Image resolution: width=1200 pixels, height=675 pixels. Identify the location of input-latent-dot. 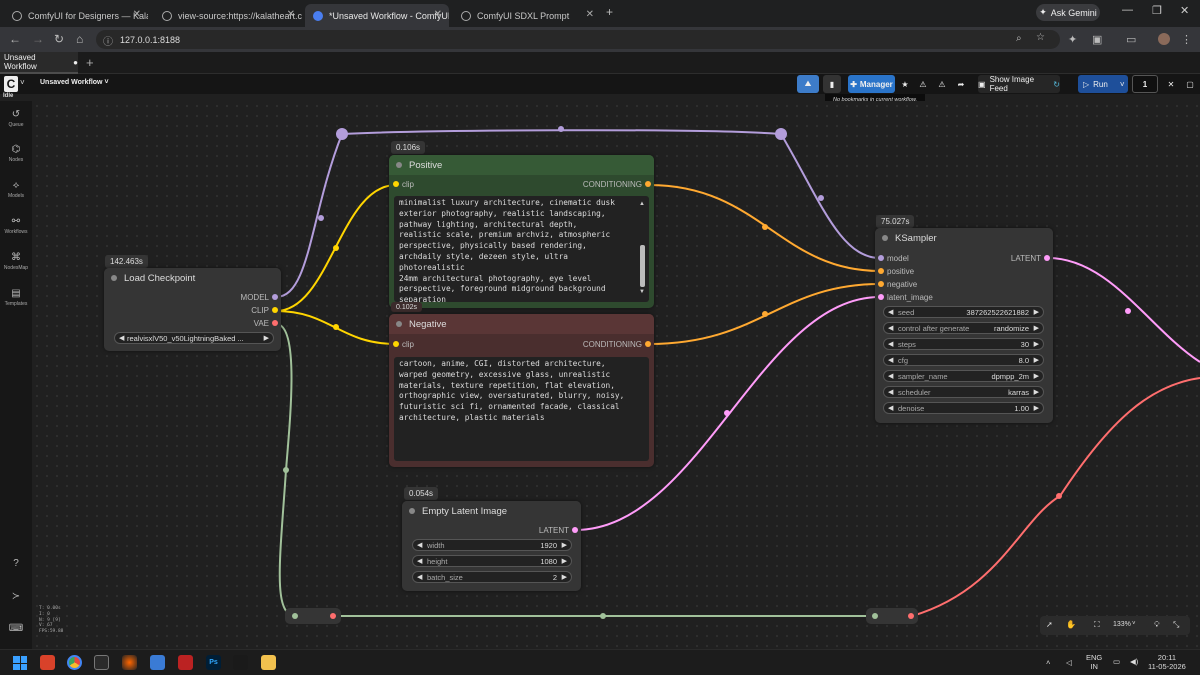
(881, 297).